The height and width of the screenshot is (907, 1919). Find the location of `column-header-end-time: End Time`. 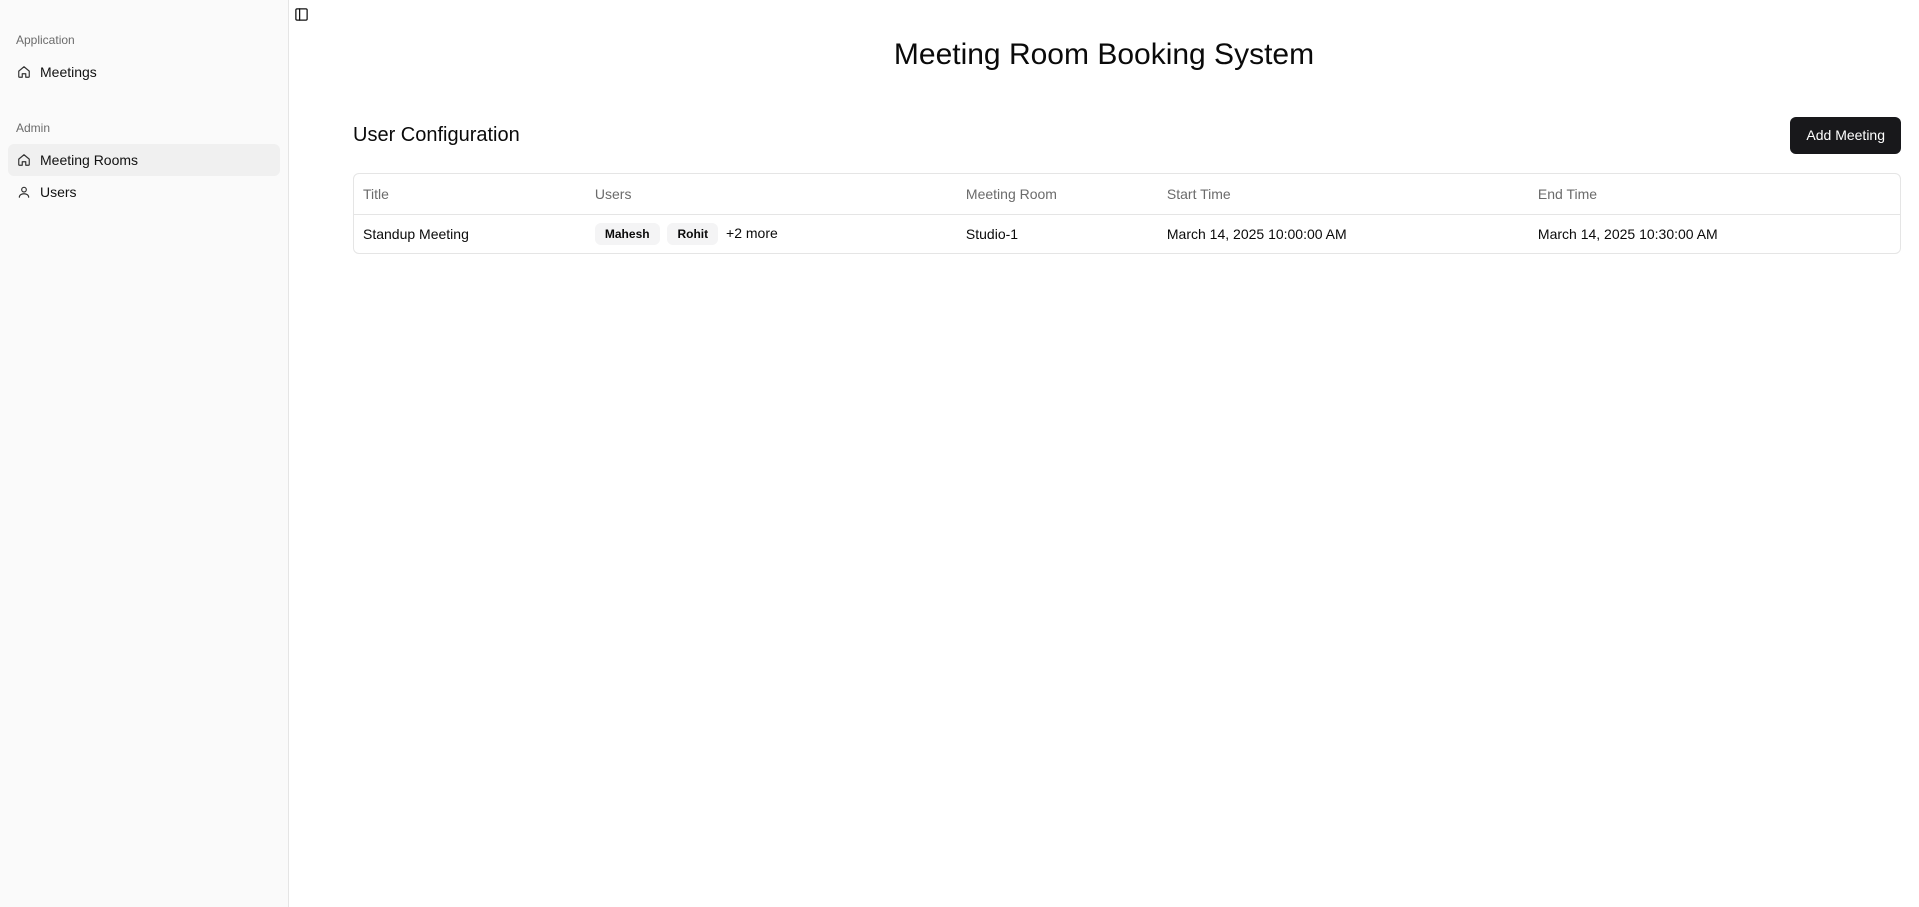

column-header-end-time: End Time is located at coordinates (1714, 194).